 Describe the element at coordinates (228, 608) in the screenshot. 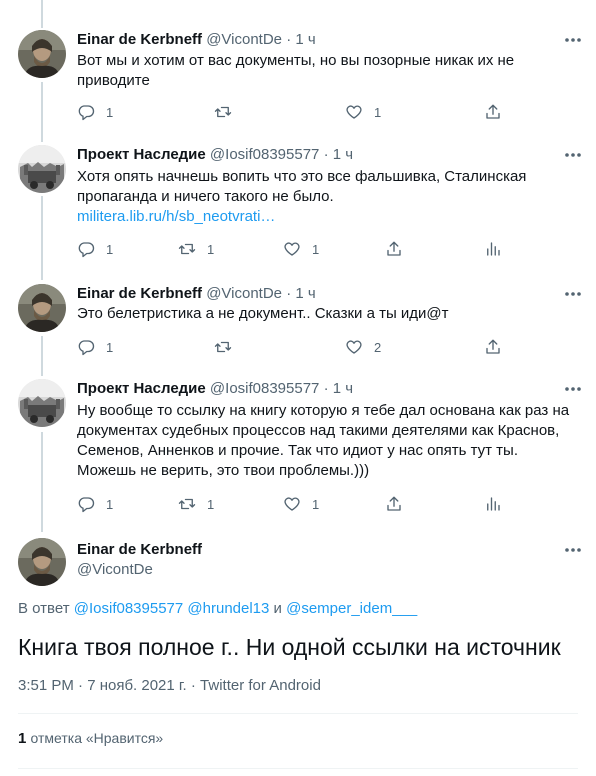

I see `reply-user-link: @hrundel13` at that location.